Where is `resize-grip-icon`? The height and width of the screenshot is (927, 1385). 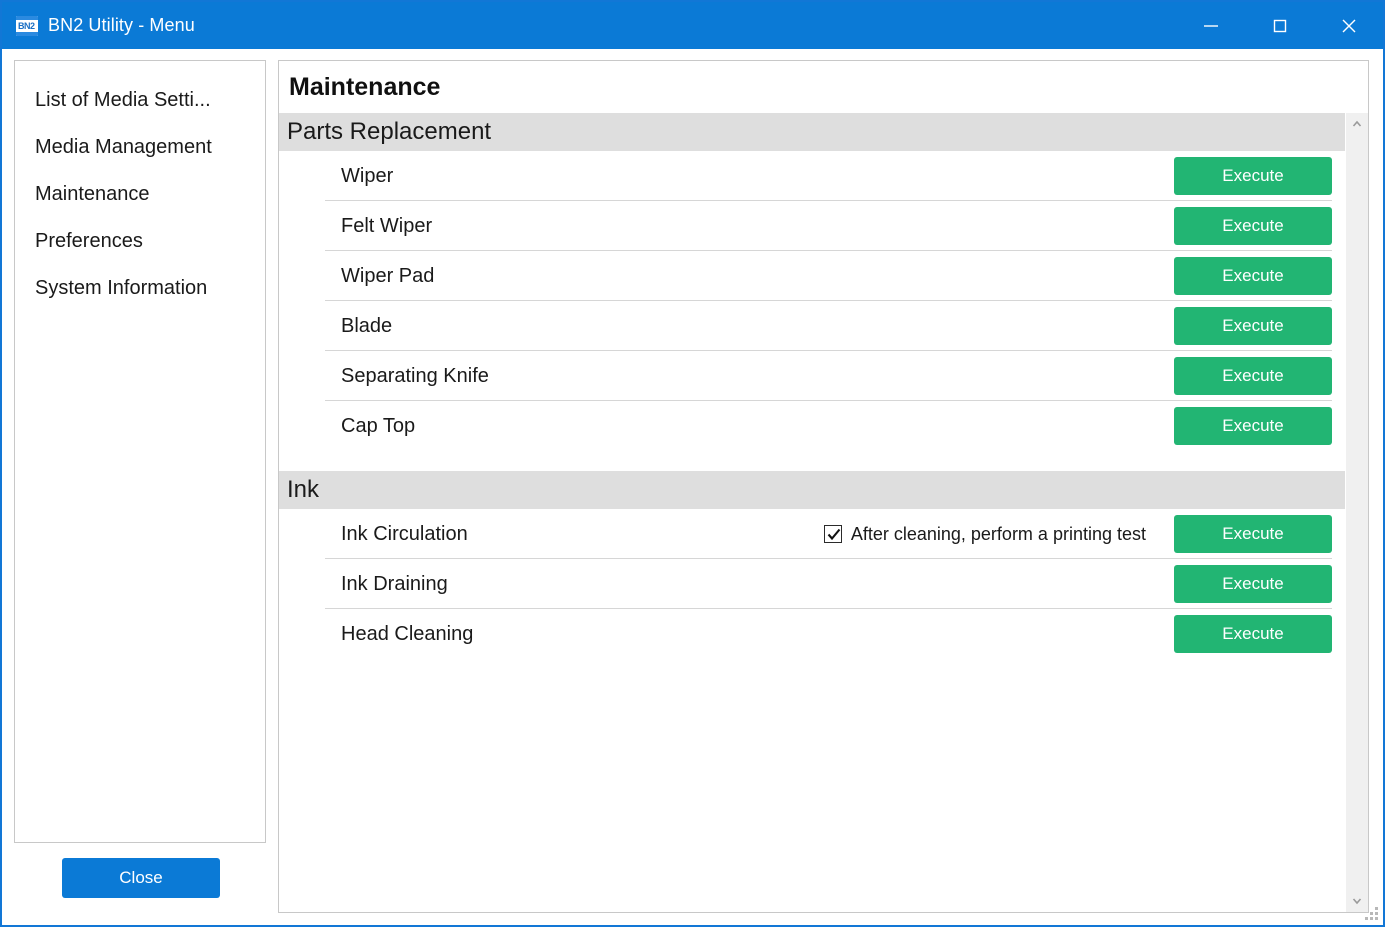
resize-grip-icon is located at coordinates (1371, 913).